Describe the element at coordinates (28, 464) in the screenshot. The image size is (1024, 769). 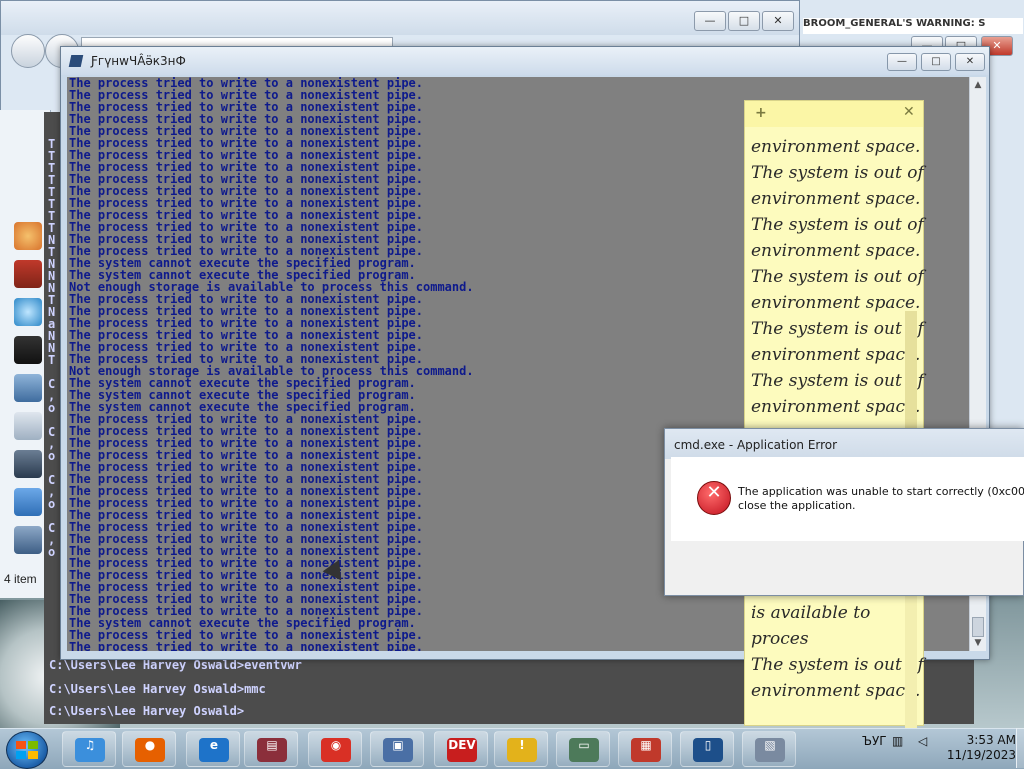
I see `monitor-icon` at that location.